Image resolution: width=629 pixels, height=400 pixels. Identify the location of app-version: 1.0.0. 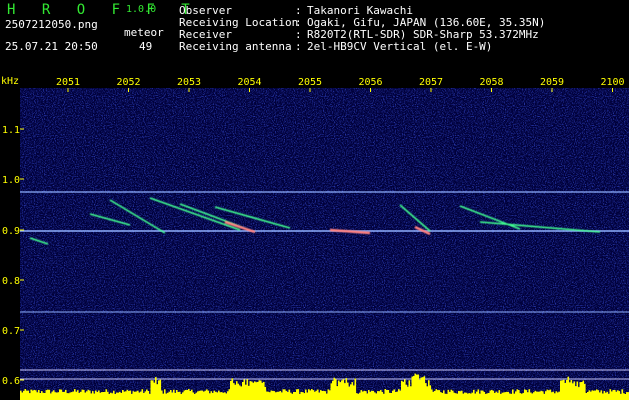
(141, 9).